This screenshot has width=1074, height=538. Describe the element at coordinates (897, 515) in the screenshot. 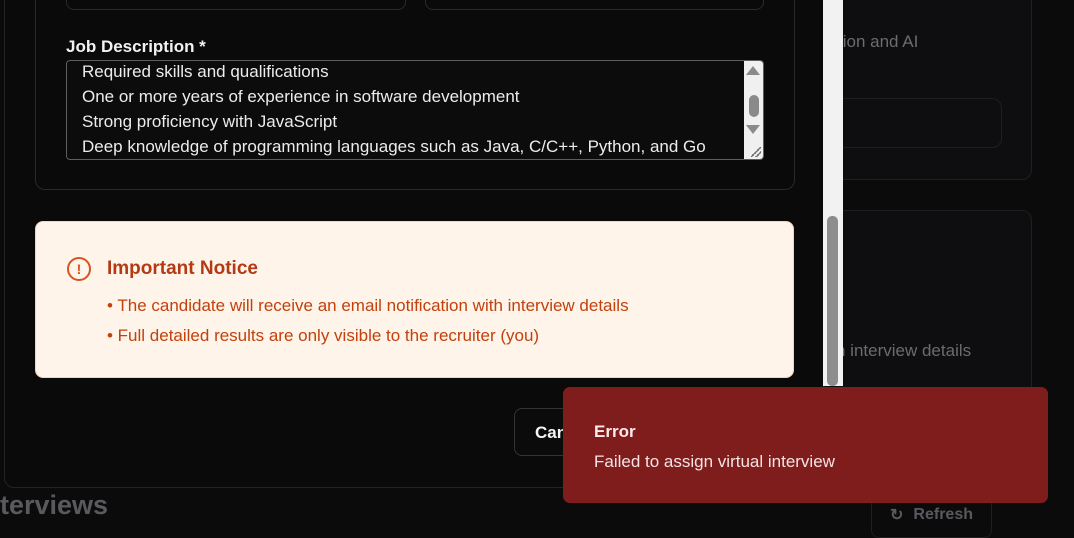

I see `refresh-icon: ↻` at that location.